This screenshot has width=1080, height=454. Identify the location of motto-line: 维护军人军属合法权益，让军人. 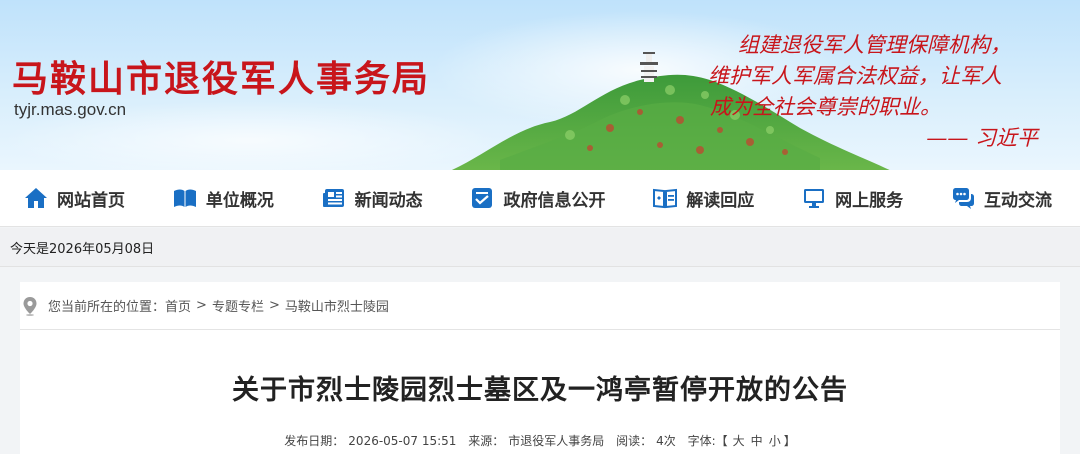
(855, 76).